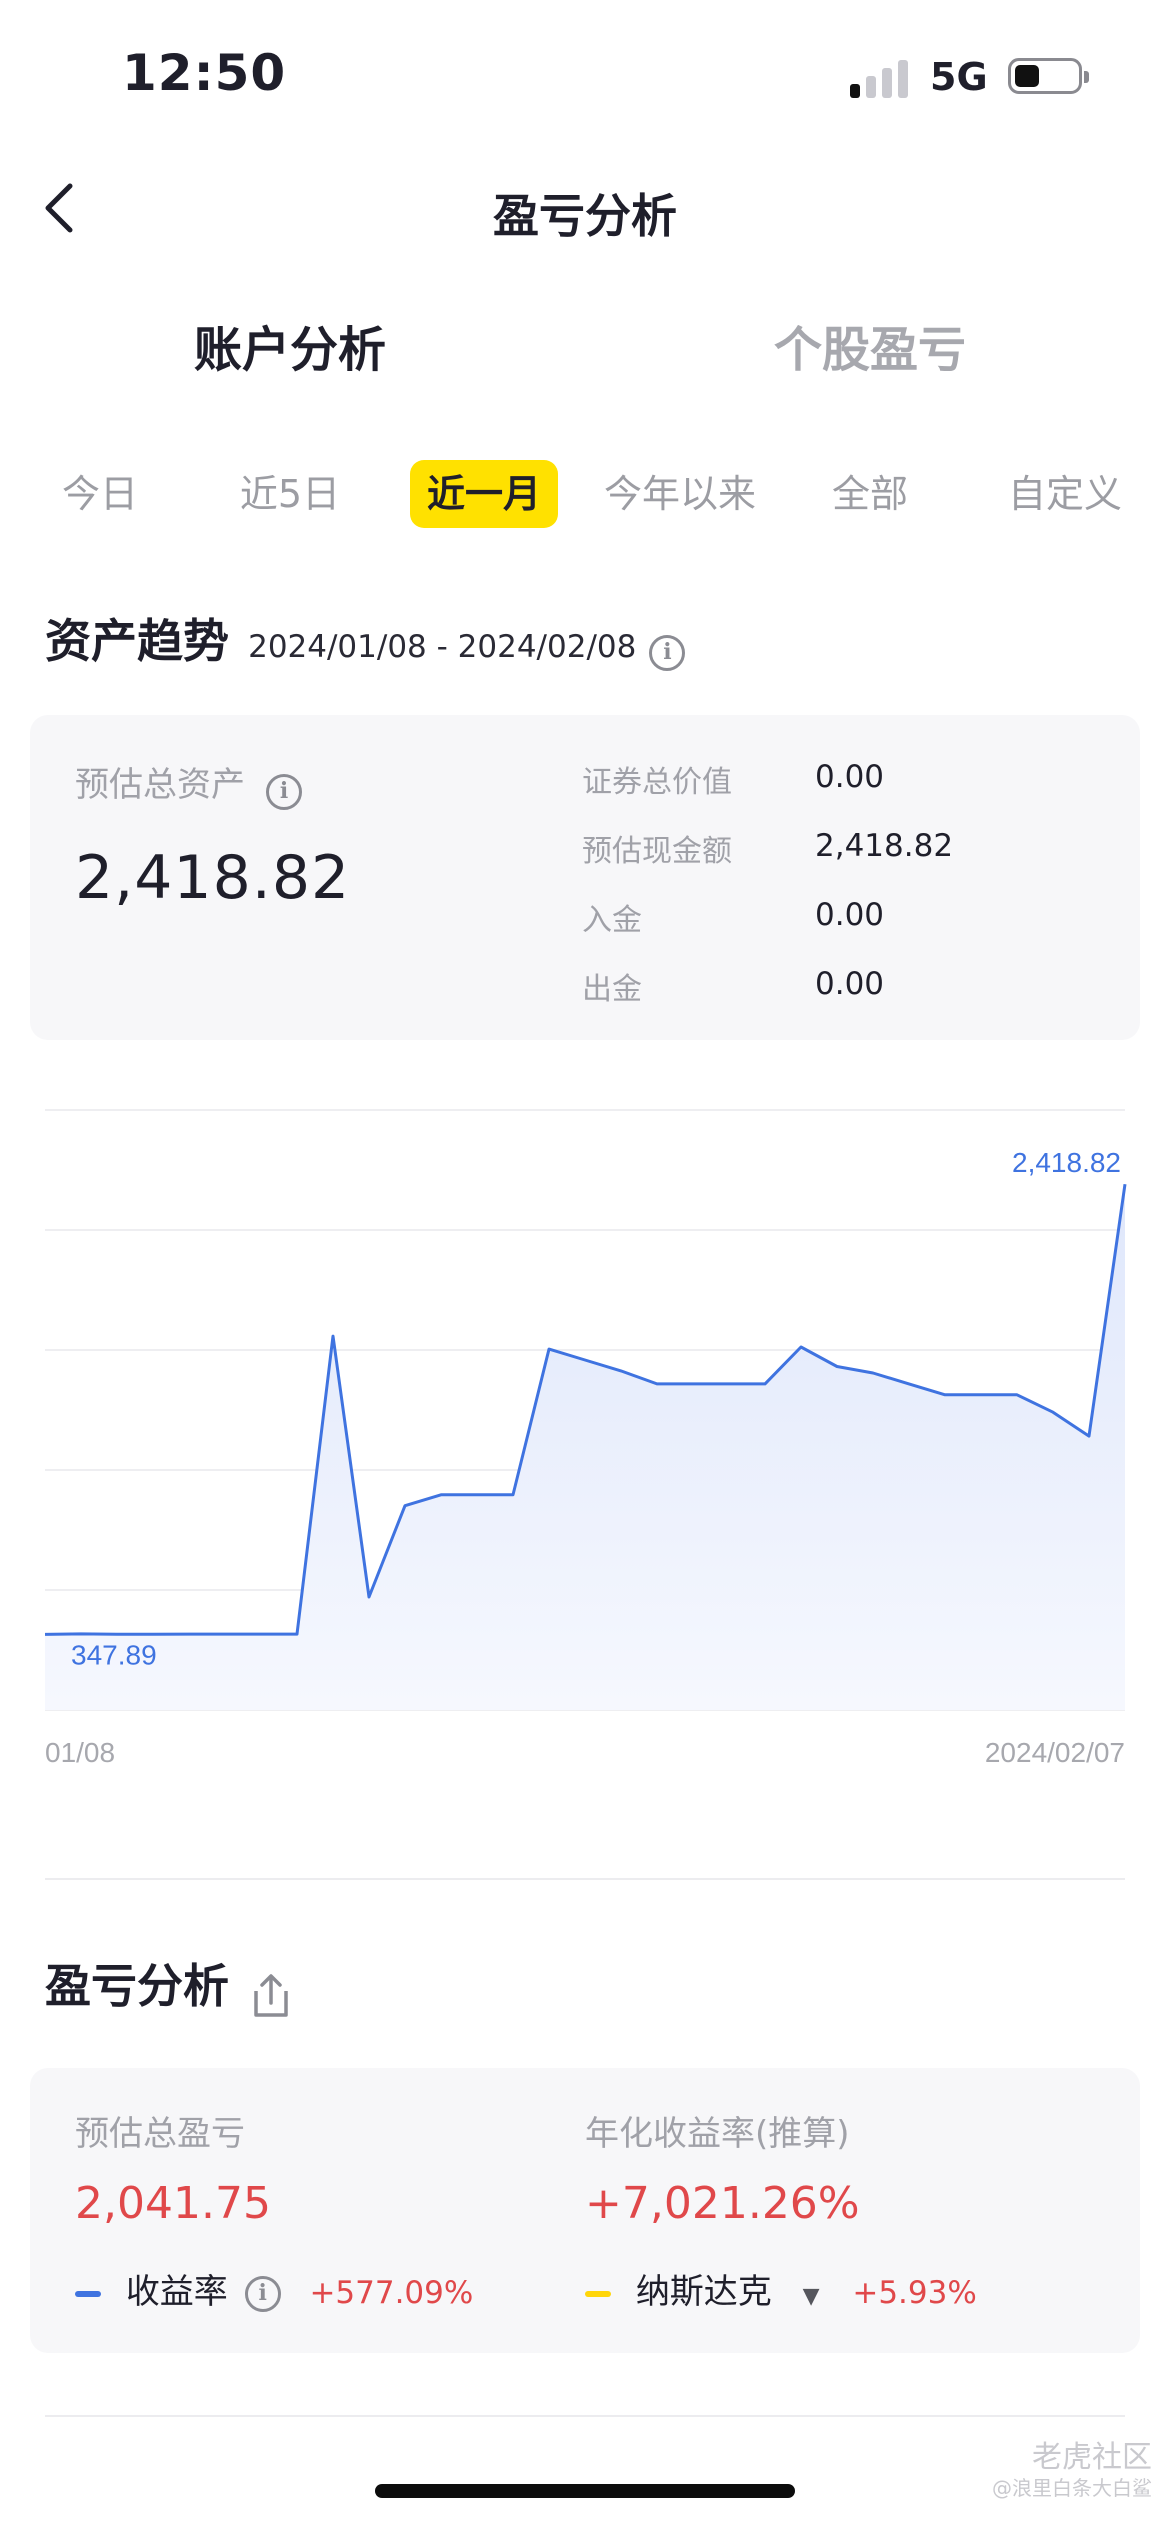 The width and height of the screenshot is (1170, 2532). I want to click on asset-trend-header: 资产趋势 2024/01/08 - 2024/02/08, so click(365, 638).